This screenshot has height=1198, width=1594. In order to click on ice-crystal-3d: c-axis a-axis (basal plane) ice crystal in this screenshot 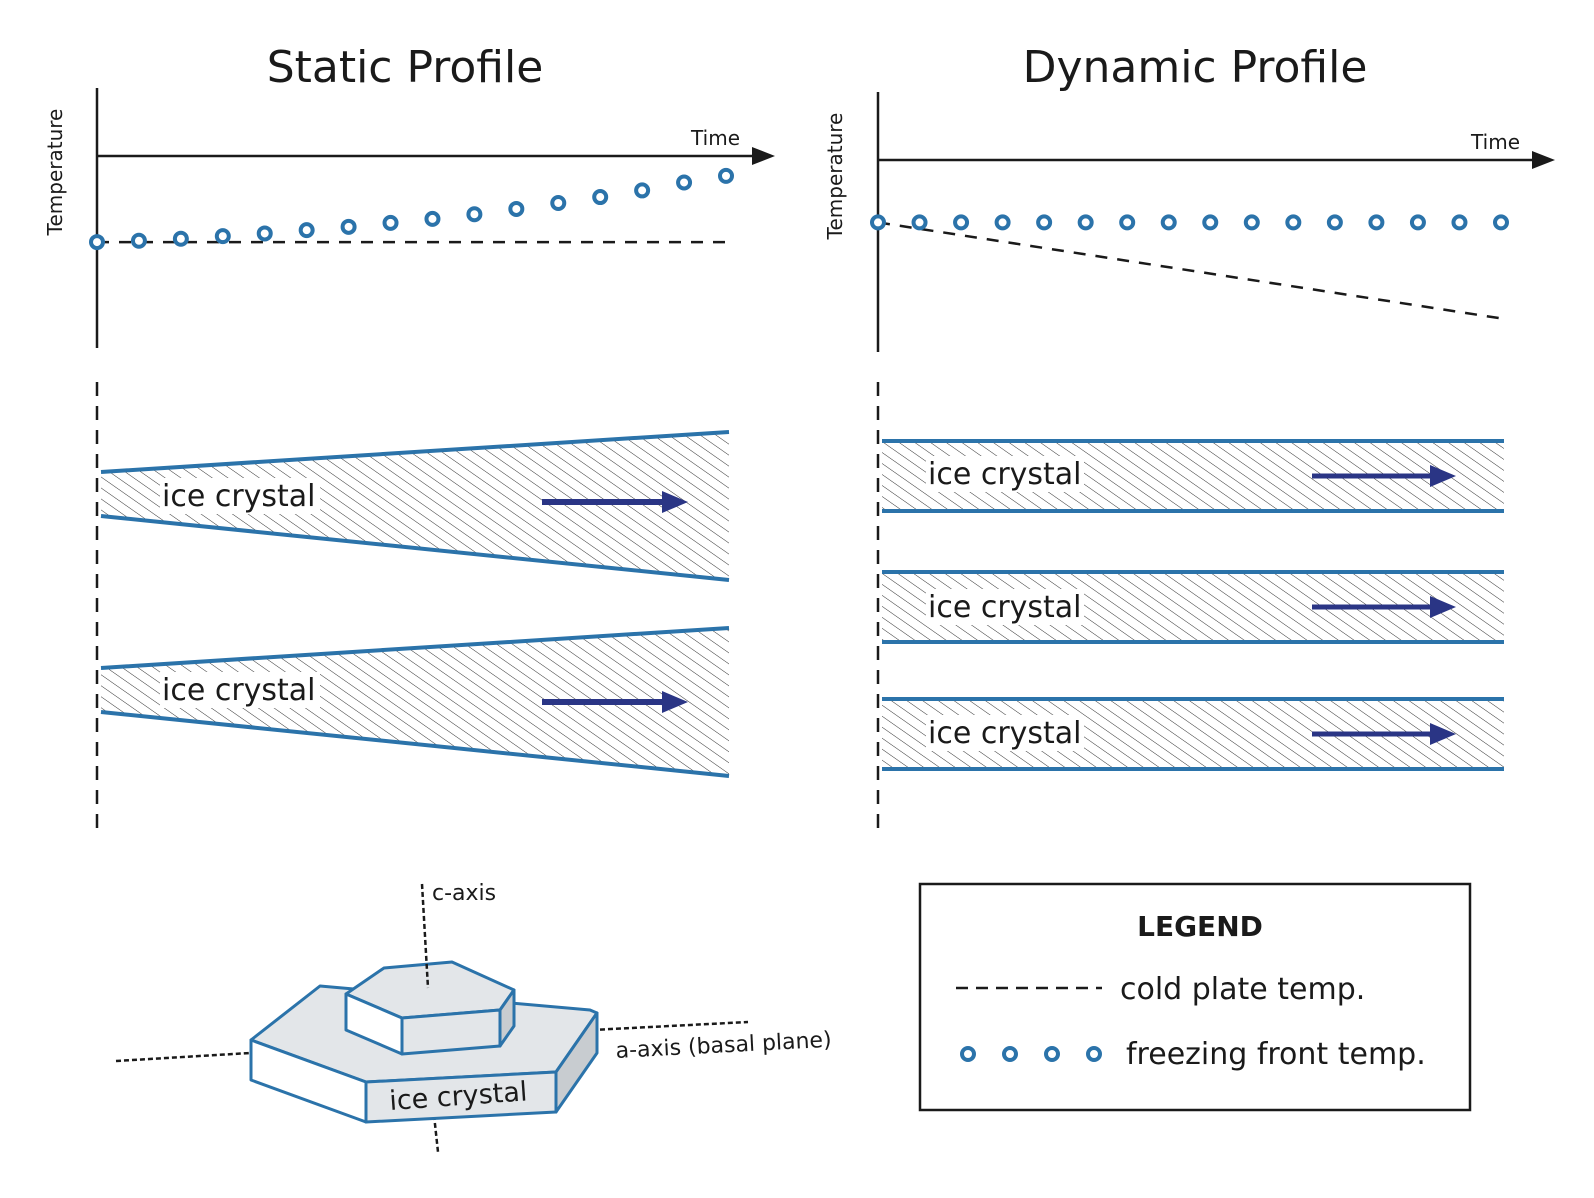, I will do `click(473, 1017)`.